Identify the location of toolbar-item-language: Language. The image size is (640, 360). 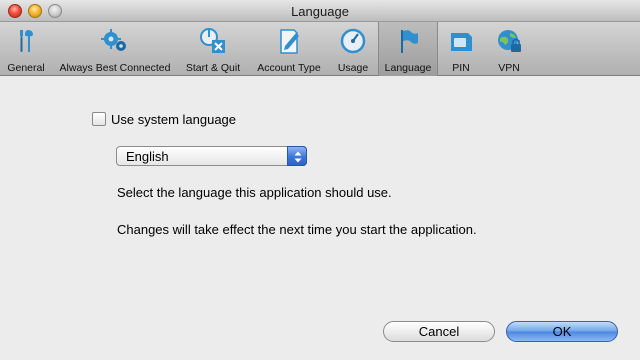
(408, 49).